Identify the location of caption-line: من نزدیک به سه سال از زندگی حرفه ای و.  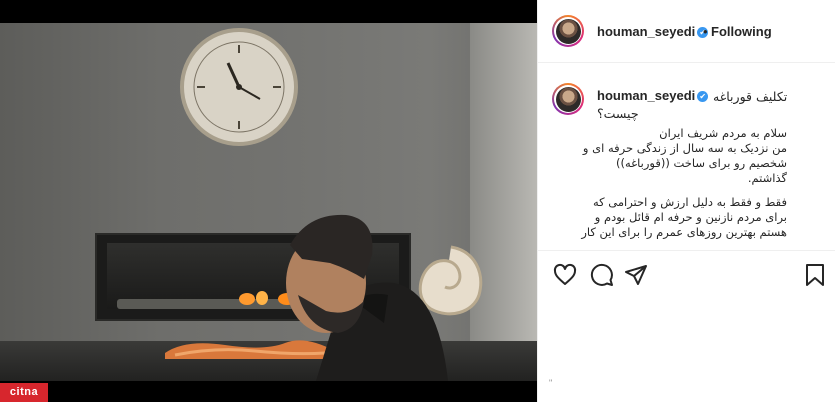
(684, 148).